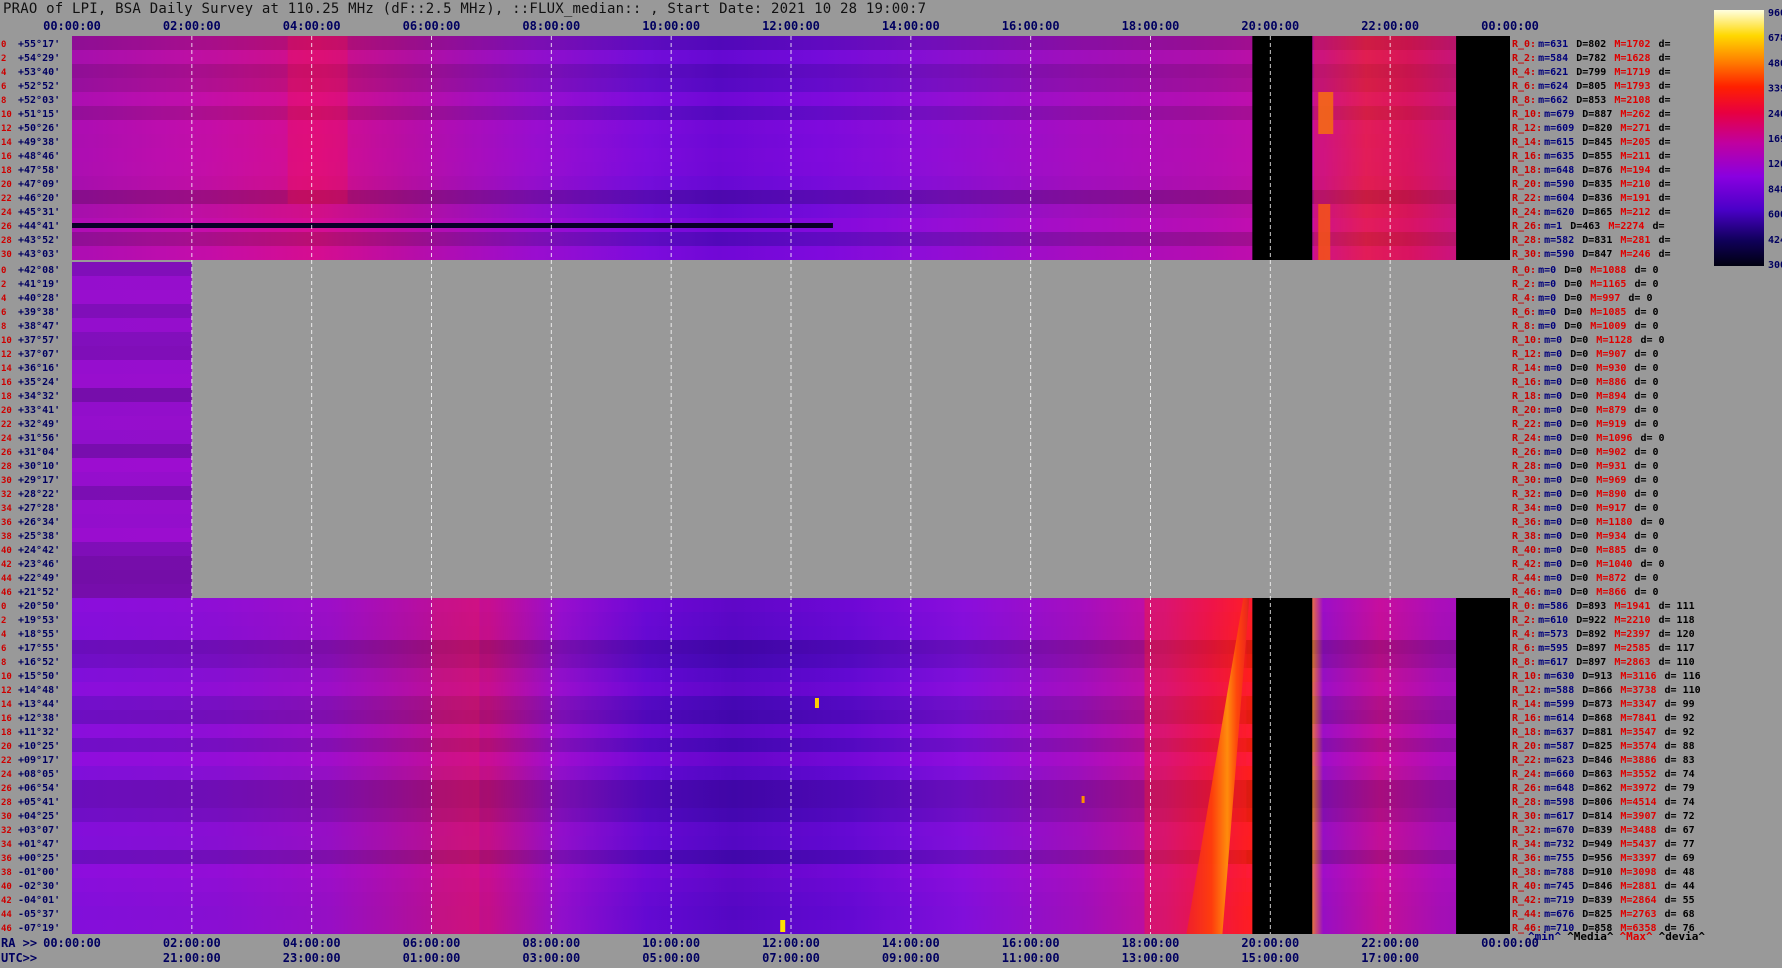  Describe the element at coordinates (1775, 13) in the screenshot. I see `colorbar-tick: 9600.0` at that location.